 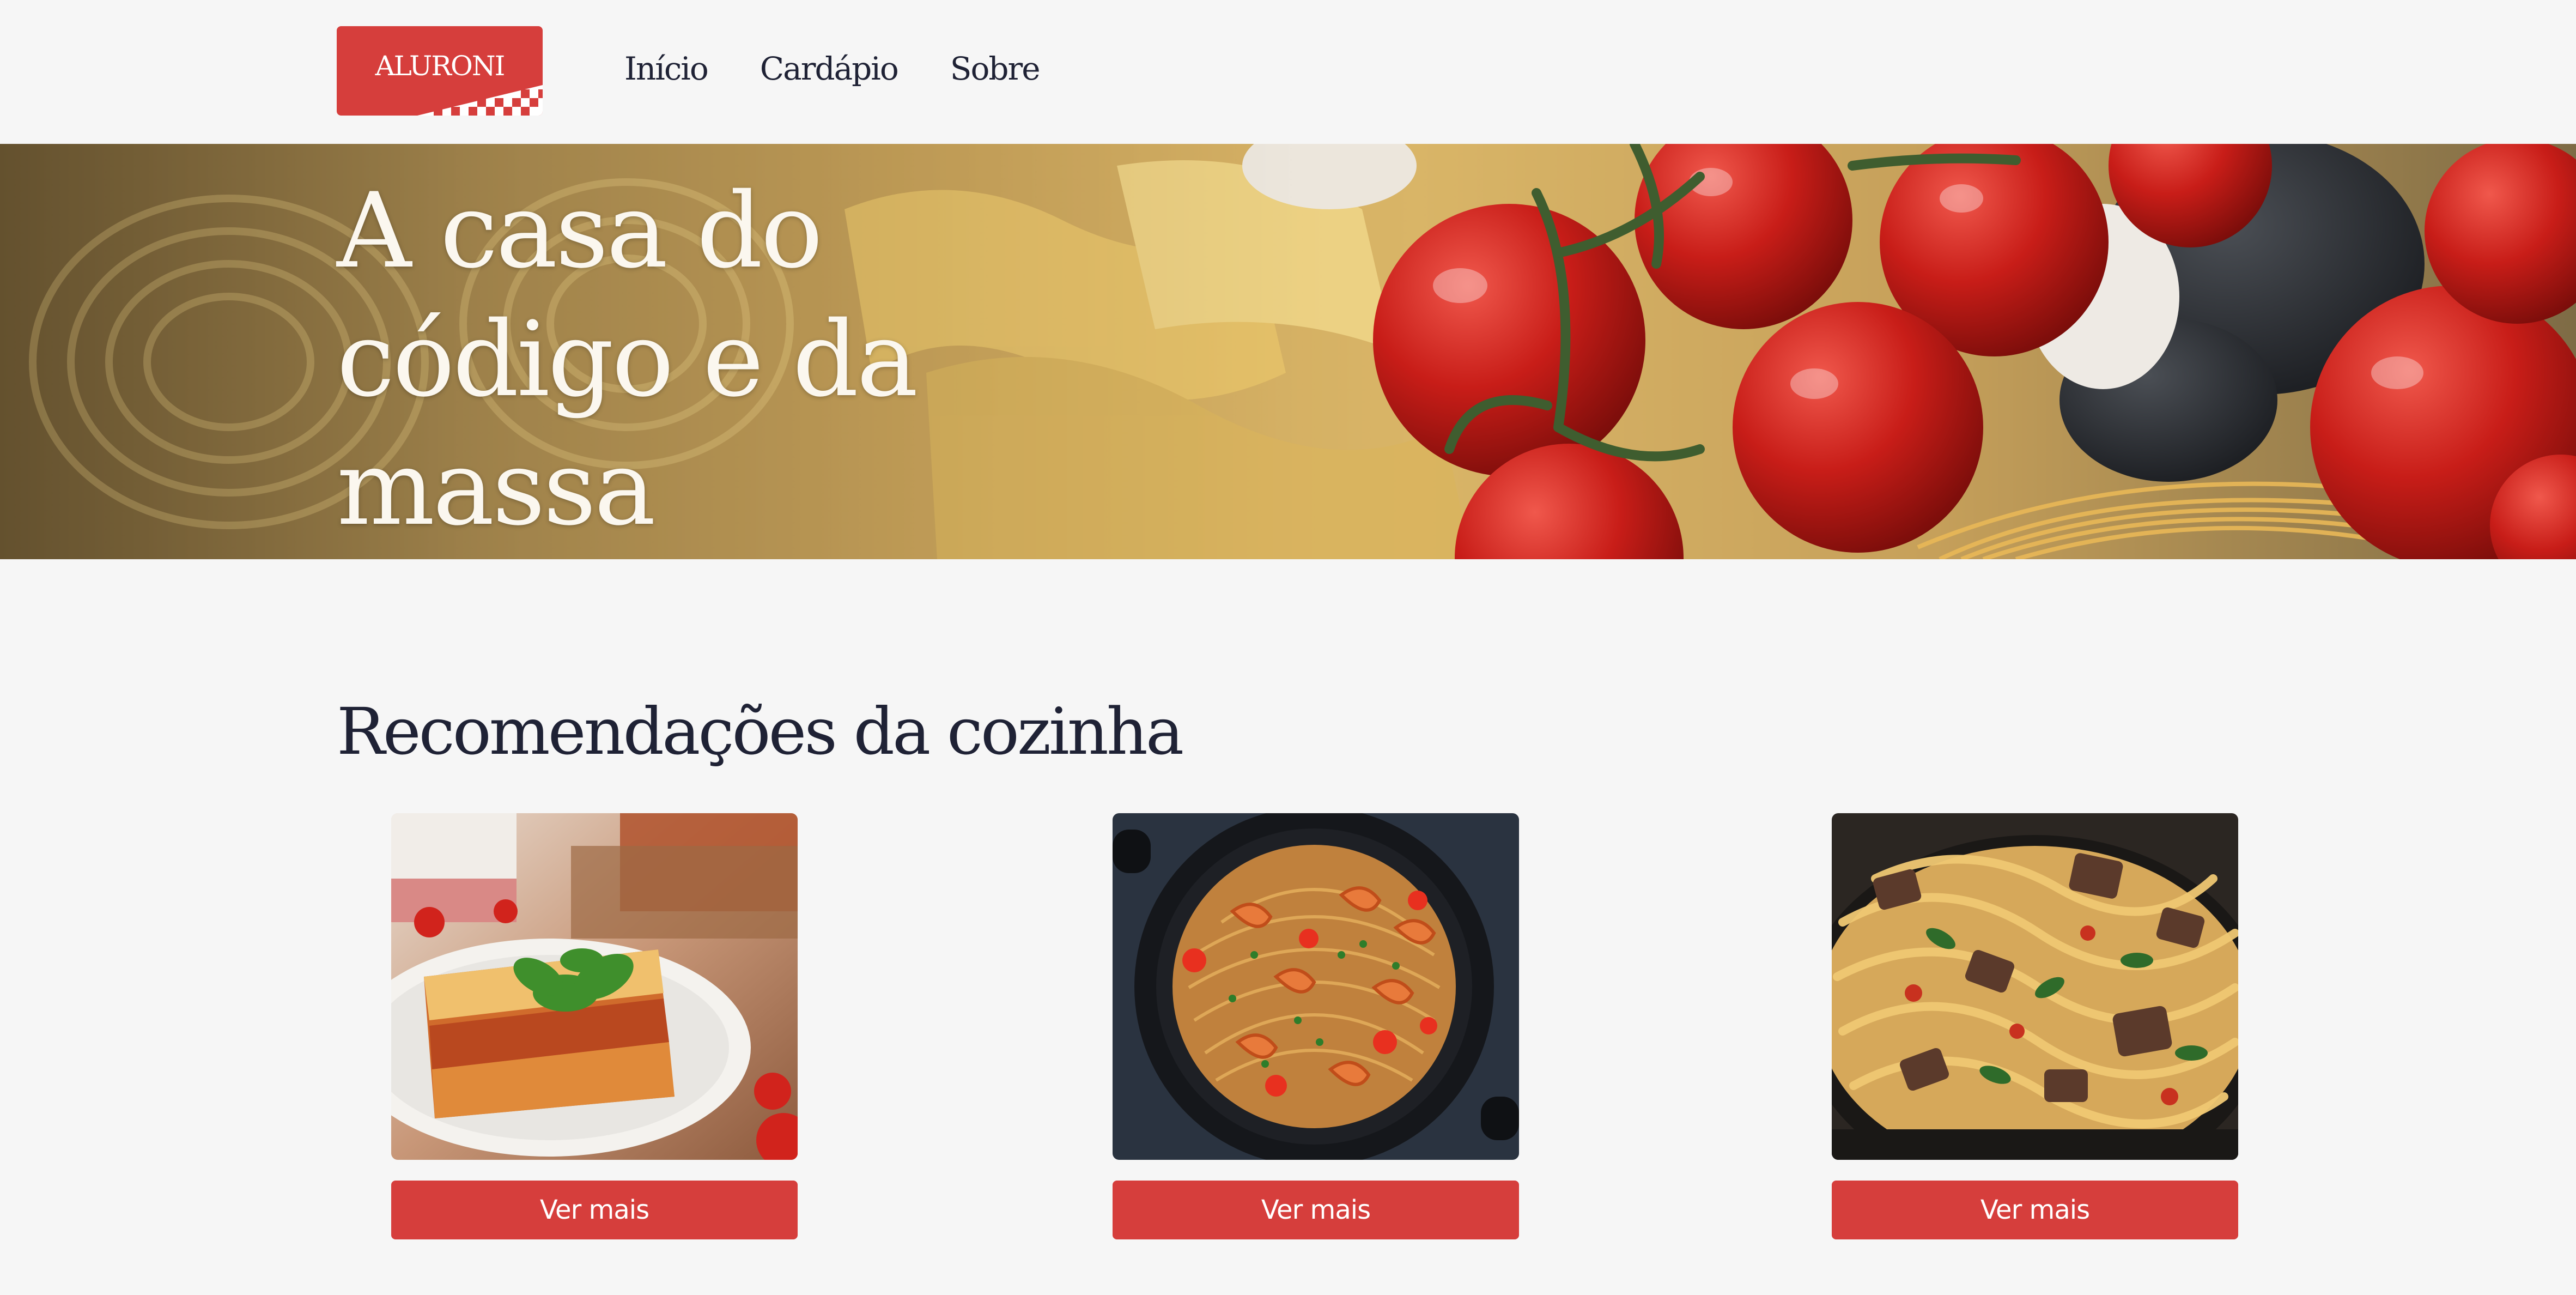 What do you see at coordinates (627, 359) in the screenshot?
I see `hero-title: A casa do código e da massa` at bounding box center [627, 359].